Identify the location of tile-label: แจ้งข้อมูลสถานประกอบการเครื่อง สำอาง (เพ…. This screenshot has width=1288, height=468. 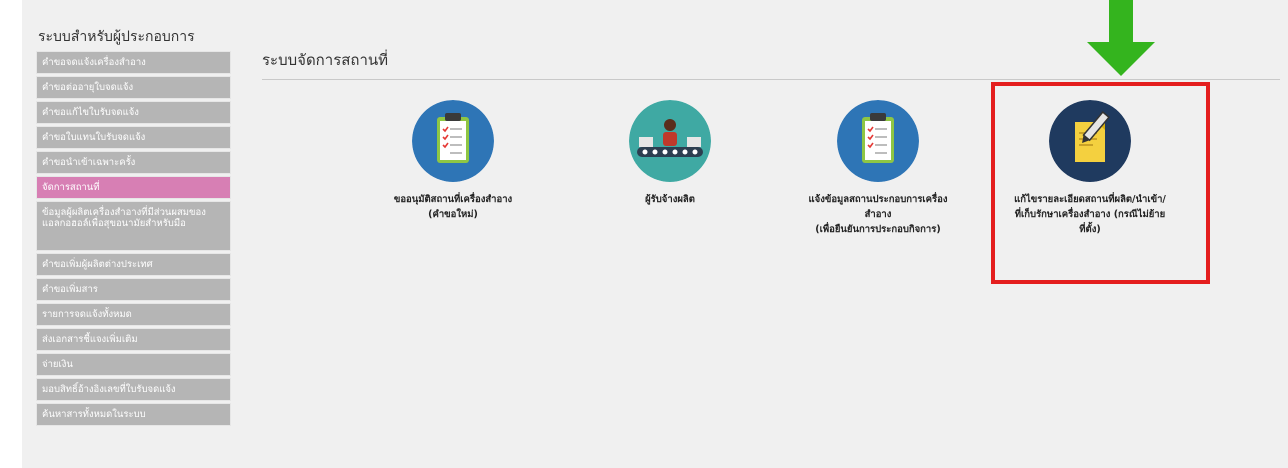
(878, 214).